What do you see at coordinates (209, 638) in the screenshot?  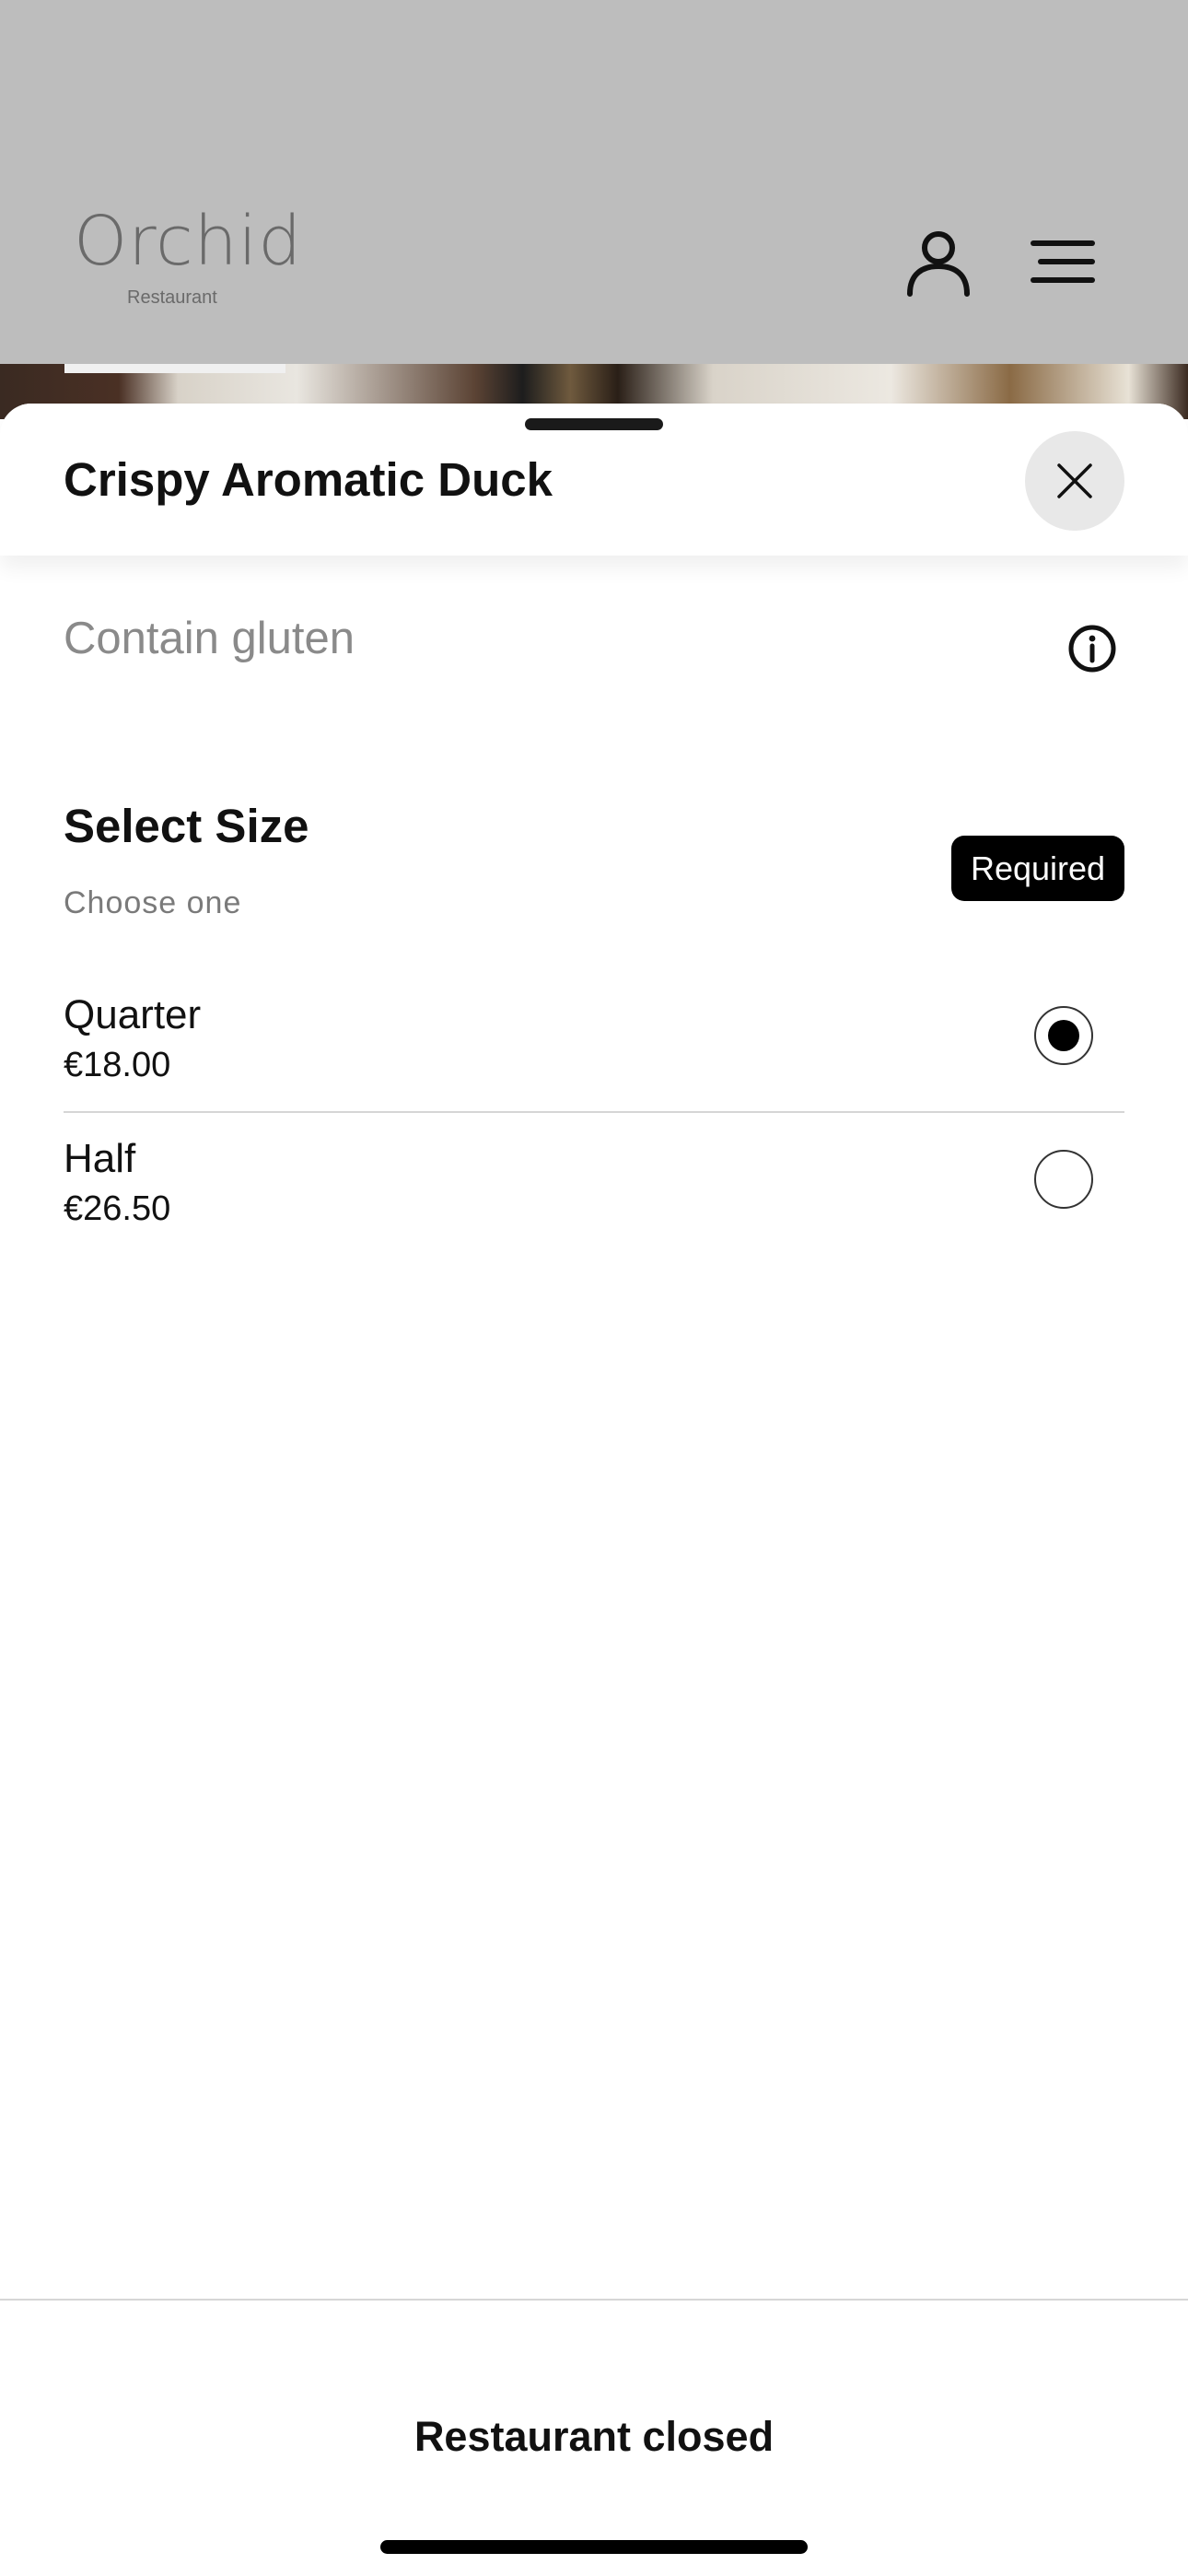 I see `allergen-note: Contain gluten` at bounding box center [209, 638].